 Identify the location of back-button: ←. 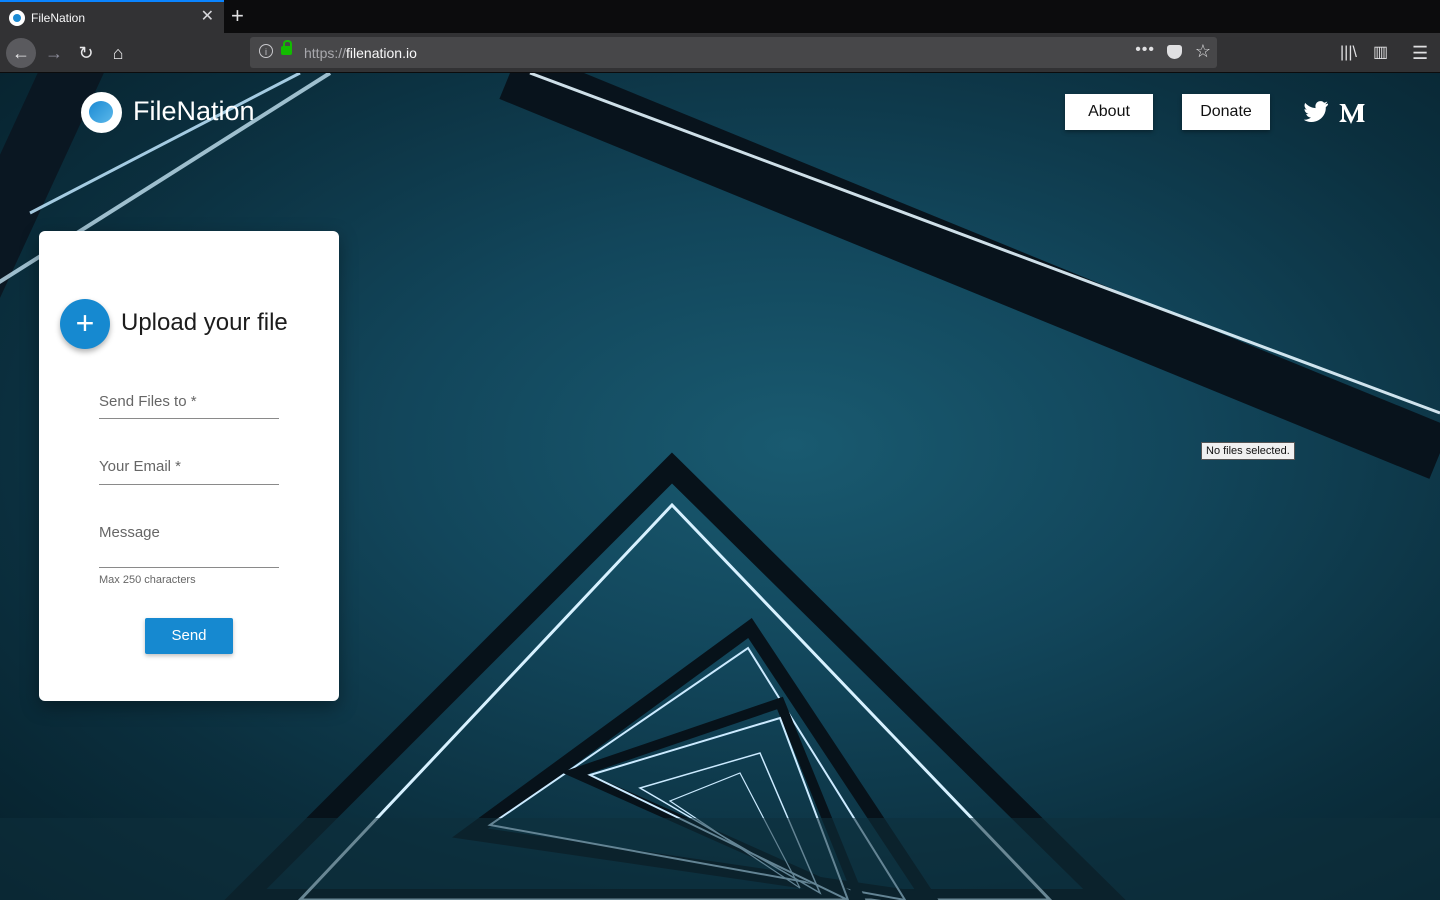
(21, 53).